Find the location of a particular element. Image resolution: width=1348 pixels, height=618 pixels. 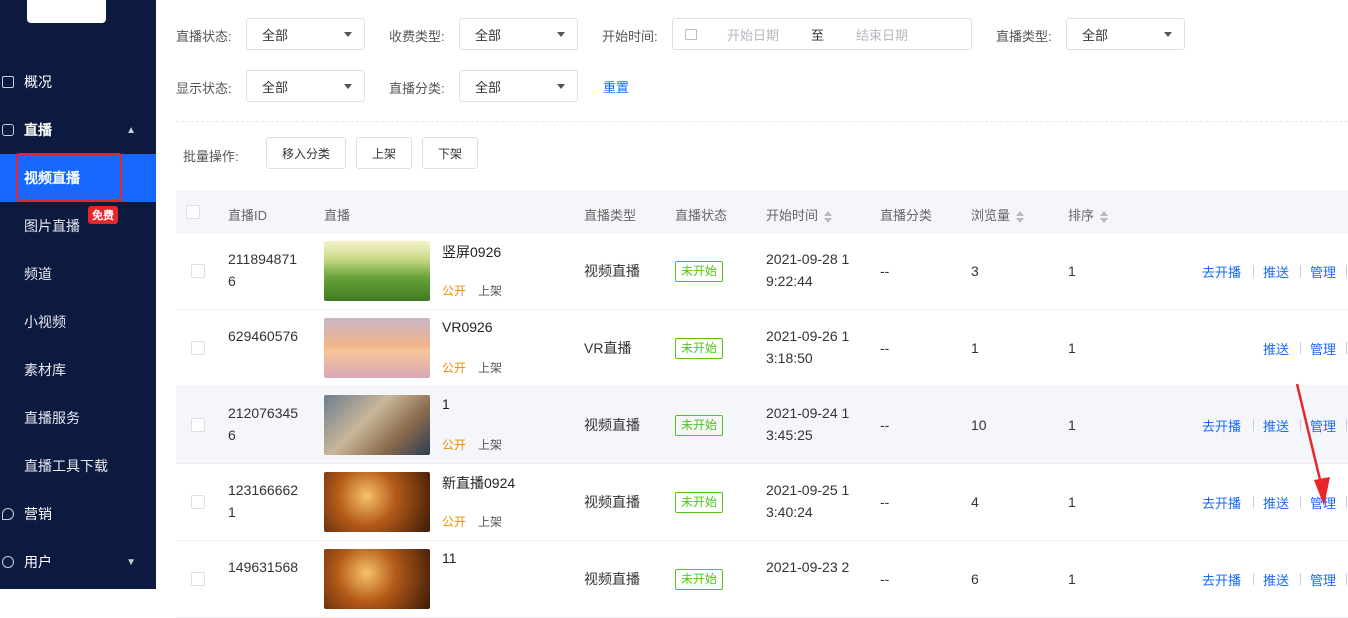

logo is located at coordinates (66, 11).